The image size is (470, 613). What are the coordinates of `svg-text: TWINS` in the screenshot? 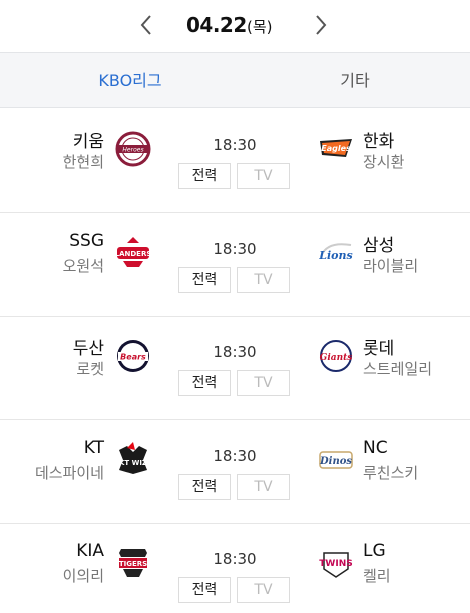 It's located at (335, 564).